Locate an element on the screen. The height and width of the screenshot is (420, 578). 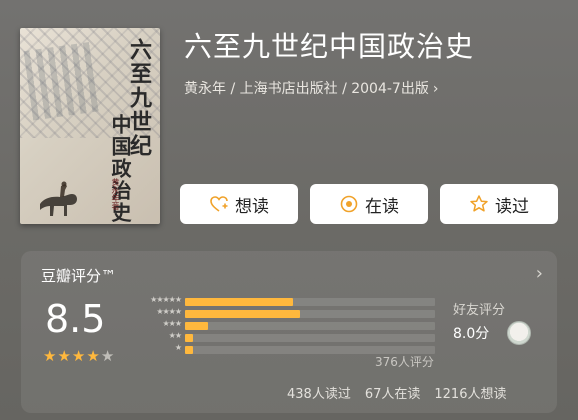
want-to-read-button: 想读 is located at coordinates (239, 204).